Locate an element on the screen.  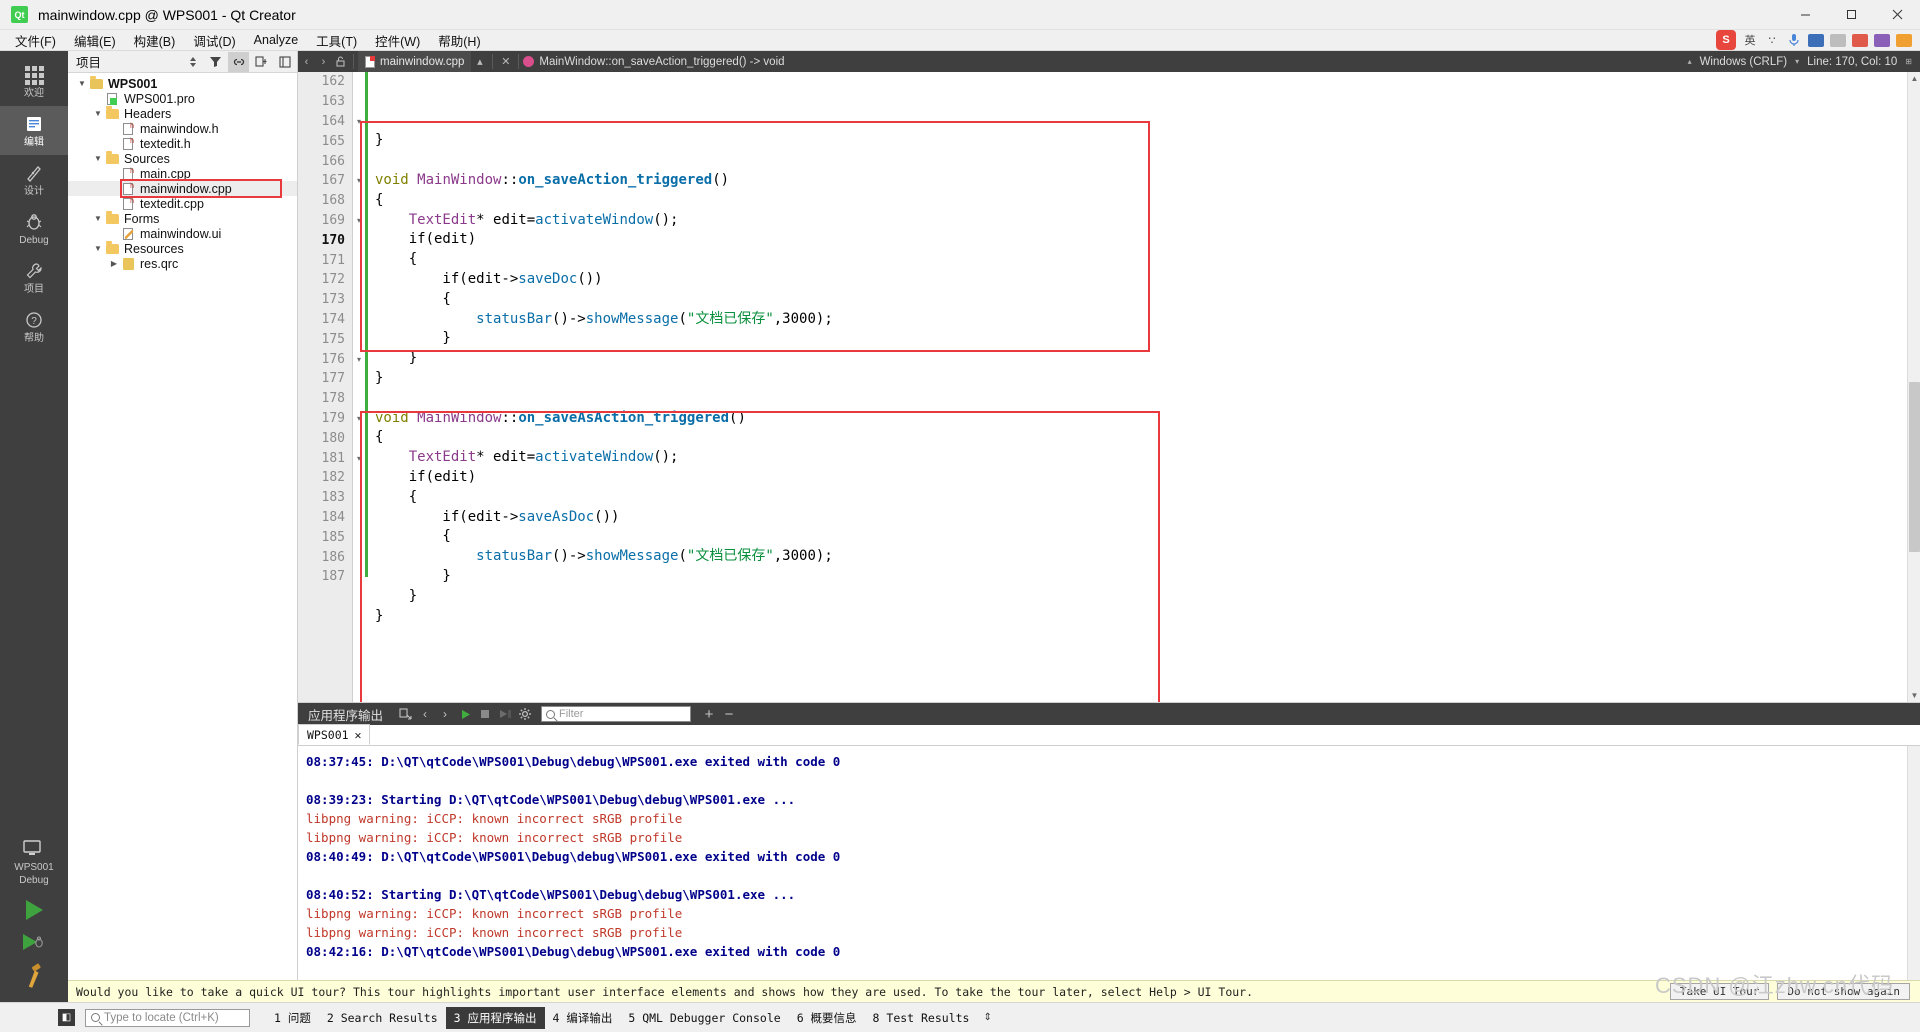
link-sync-icon is located at coordinates (238, 61).